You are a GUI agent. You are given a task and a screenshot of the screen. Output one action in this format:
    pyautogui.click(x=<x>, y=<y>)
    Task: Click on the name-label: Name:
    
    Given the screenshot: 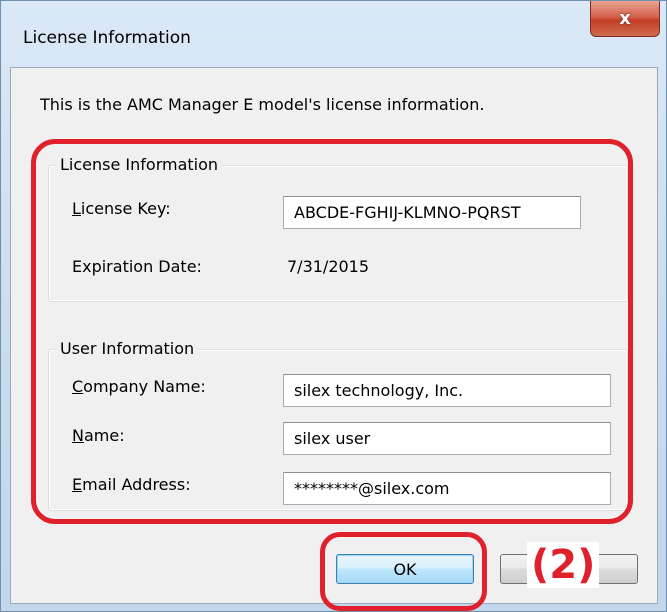 What is the action you would take?
    pyautogui.click(x=98, y=435)
    